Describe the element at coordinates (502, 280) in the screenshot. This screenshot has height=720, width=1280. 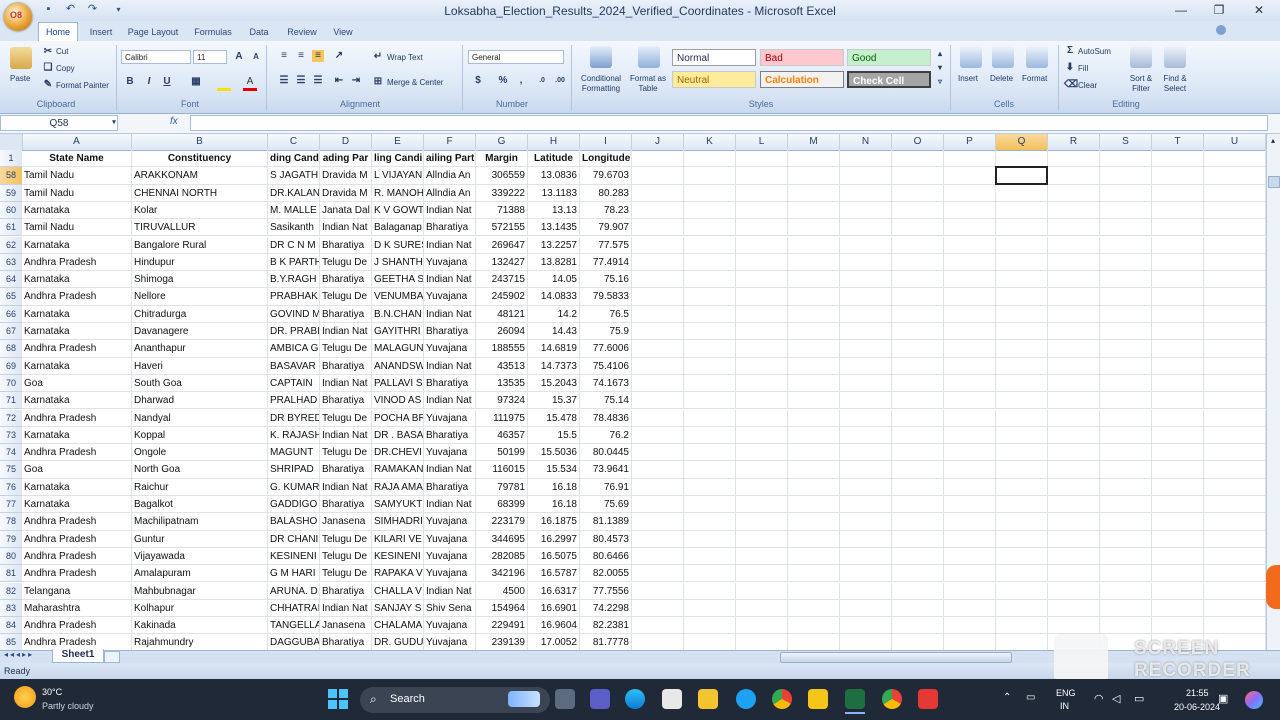
I see `table-cell: 243715` at that location.